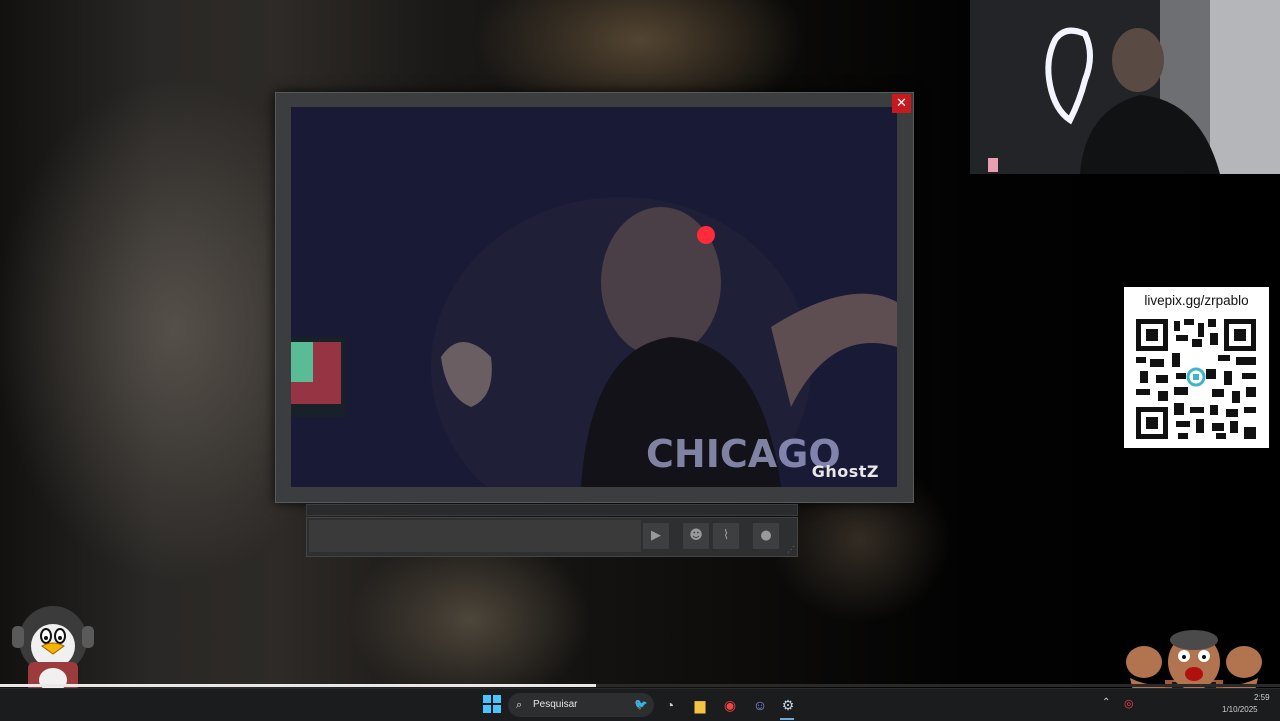 The image size is (1280, 721). I want to click on clock-date: 1/10/2025, so click(1240, 709).